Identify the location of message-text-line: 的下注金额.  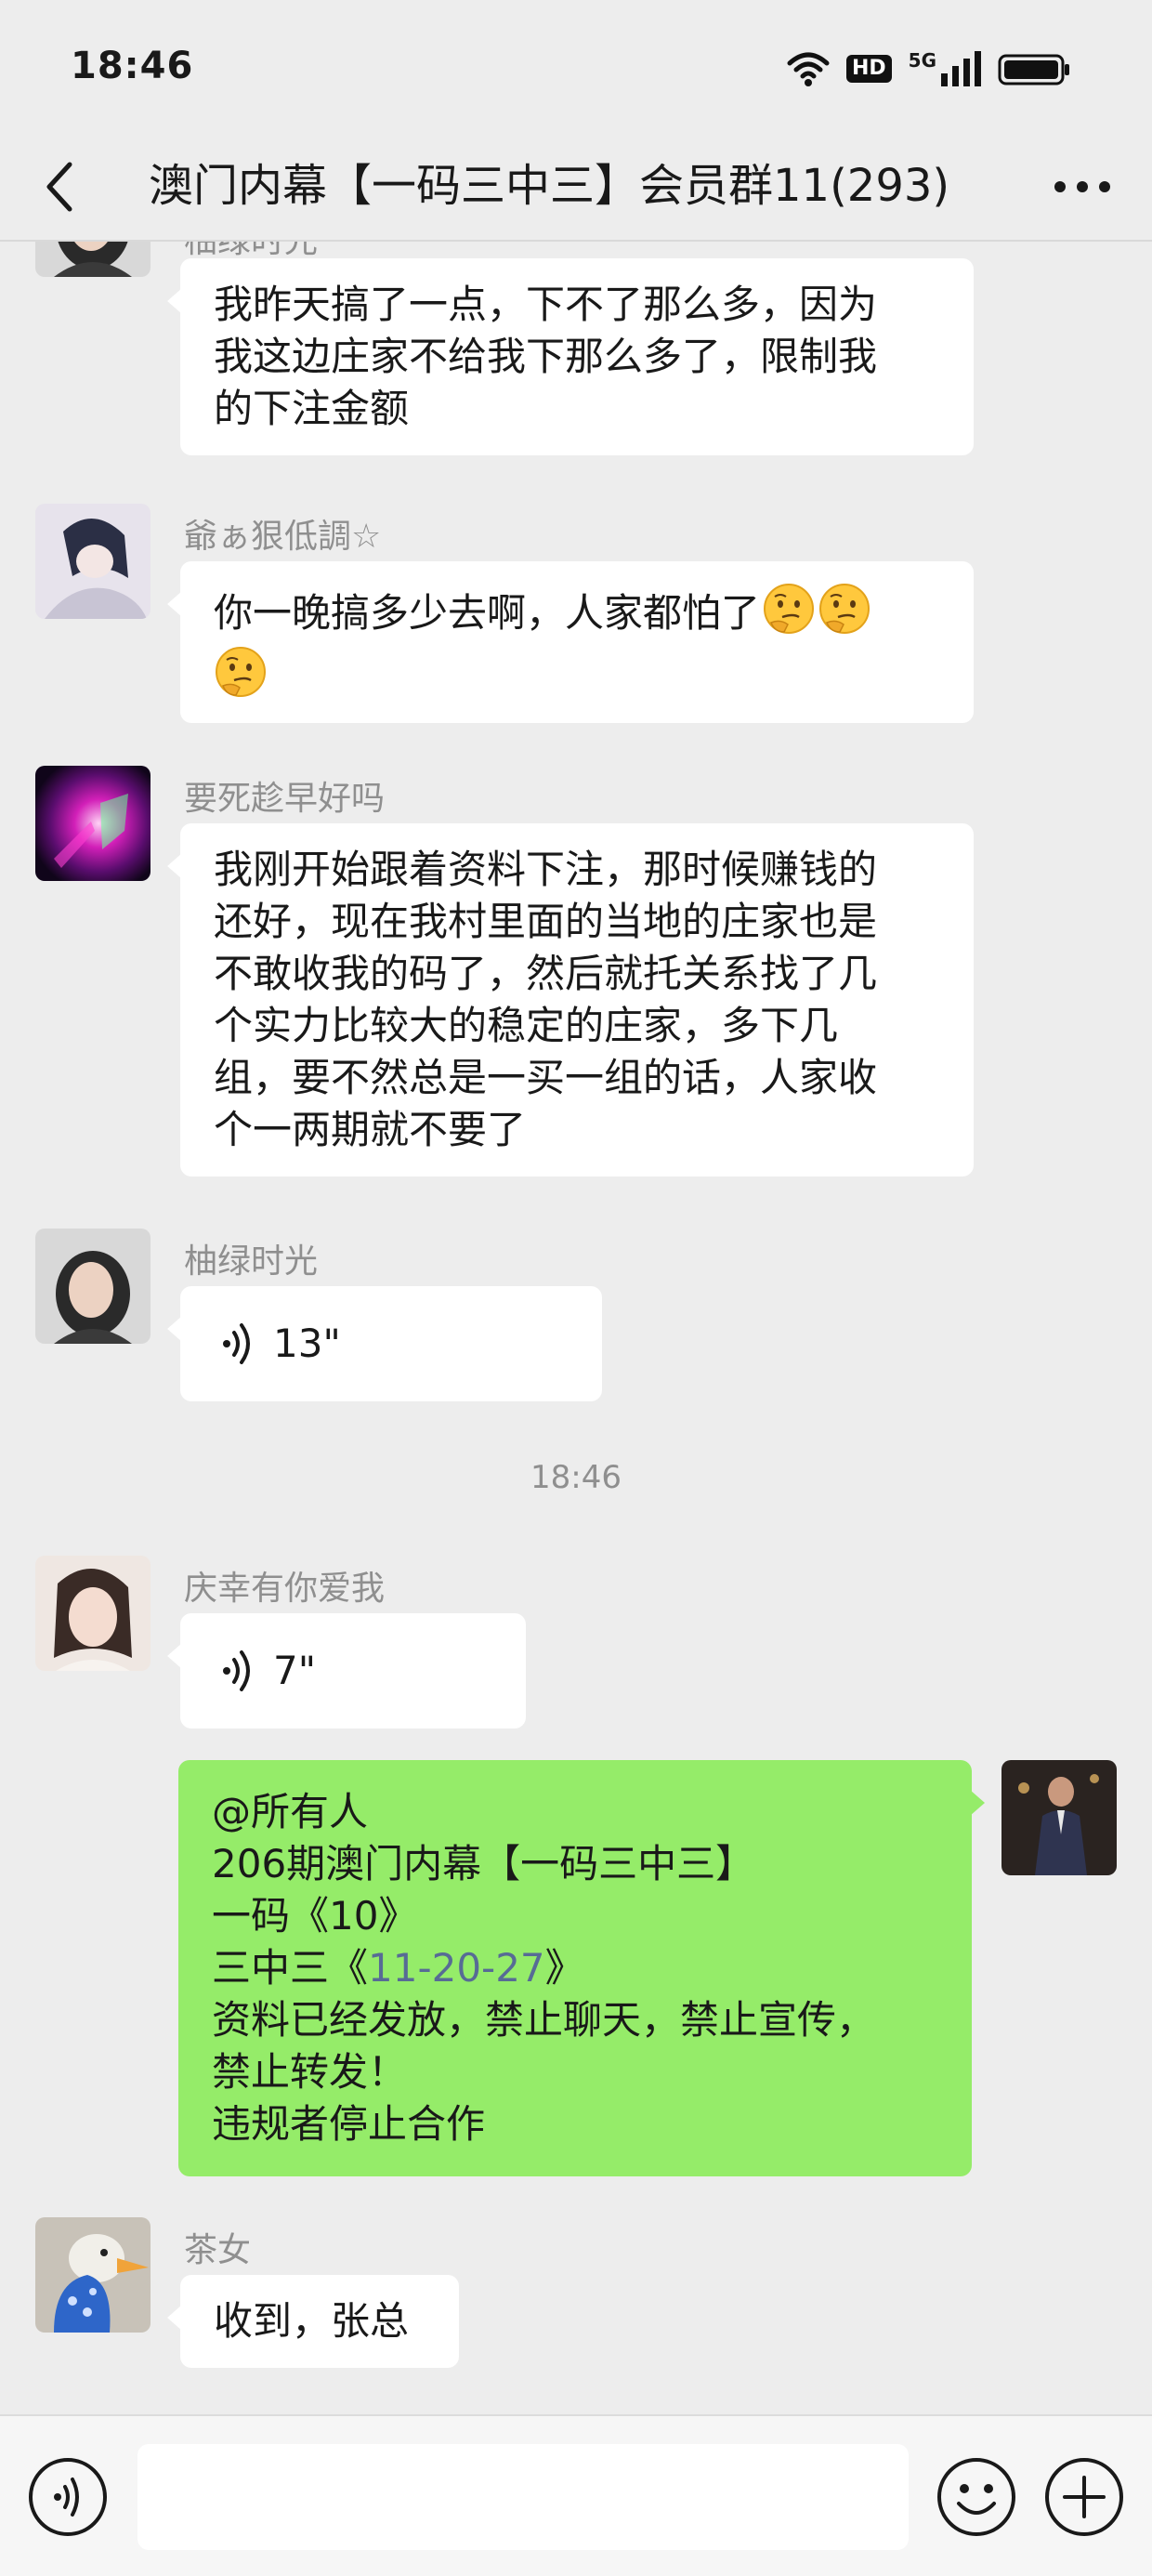
(312, 408).